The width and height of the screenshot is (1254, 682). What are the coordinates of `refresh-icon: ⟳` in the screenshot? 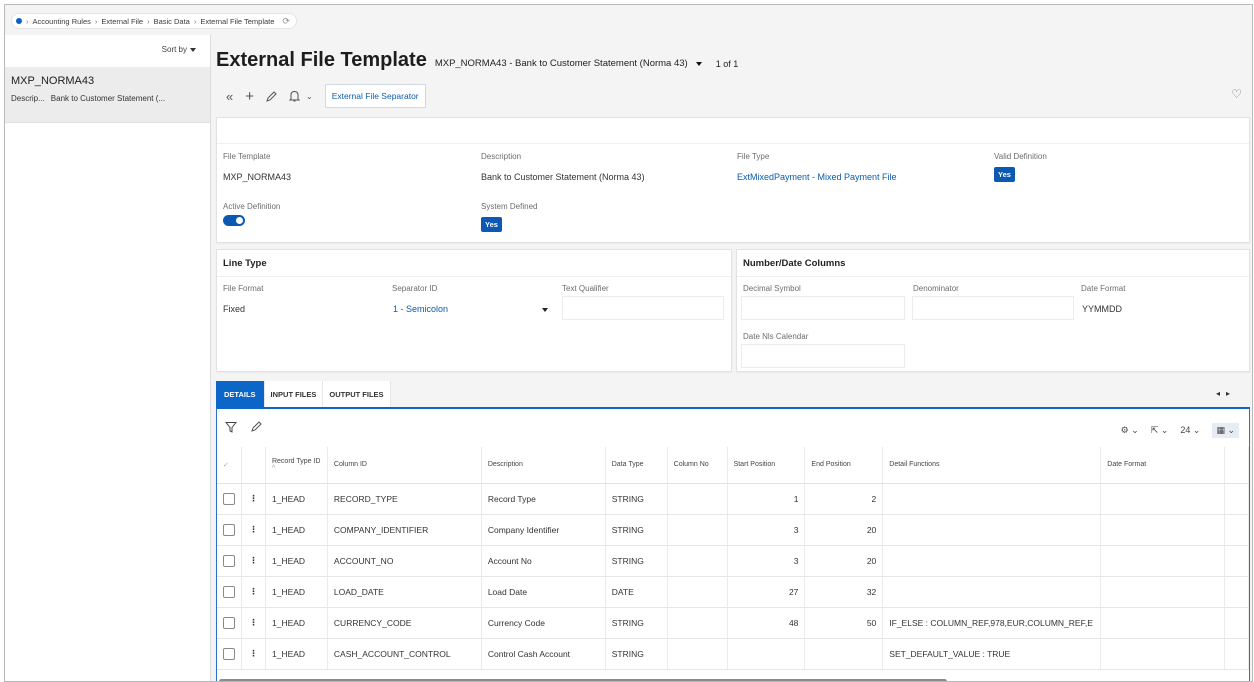 It's located at (286, 21).